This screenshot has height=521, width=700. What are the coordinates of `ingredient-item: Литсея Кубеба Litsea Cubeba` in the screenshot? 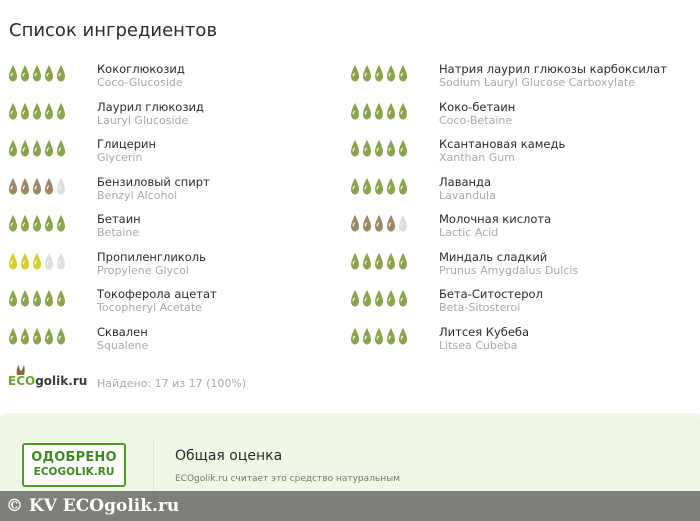 It's located at (515, 344).